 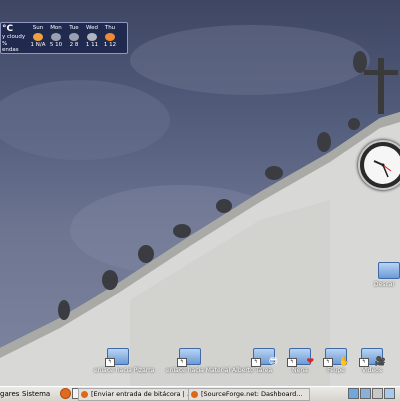 I want to click on analog-clock-widget, so click(x=379, y=165).